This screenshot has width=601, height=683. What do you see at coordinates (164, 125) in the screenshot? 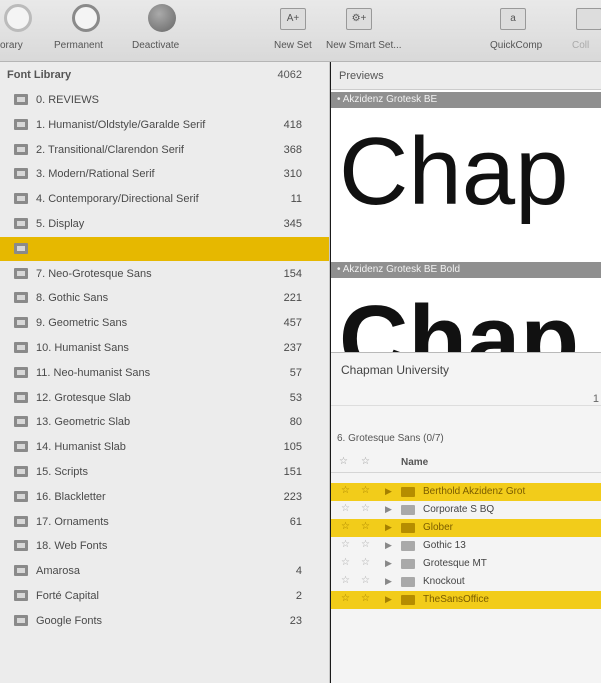
I see `sidebar-item: 1. Humanist/Oldstyle/Garalde Serif 418` at bounding box center [164, 125].